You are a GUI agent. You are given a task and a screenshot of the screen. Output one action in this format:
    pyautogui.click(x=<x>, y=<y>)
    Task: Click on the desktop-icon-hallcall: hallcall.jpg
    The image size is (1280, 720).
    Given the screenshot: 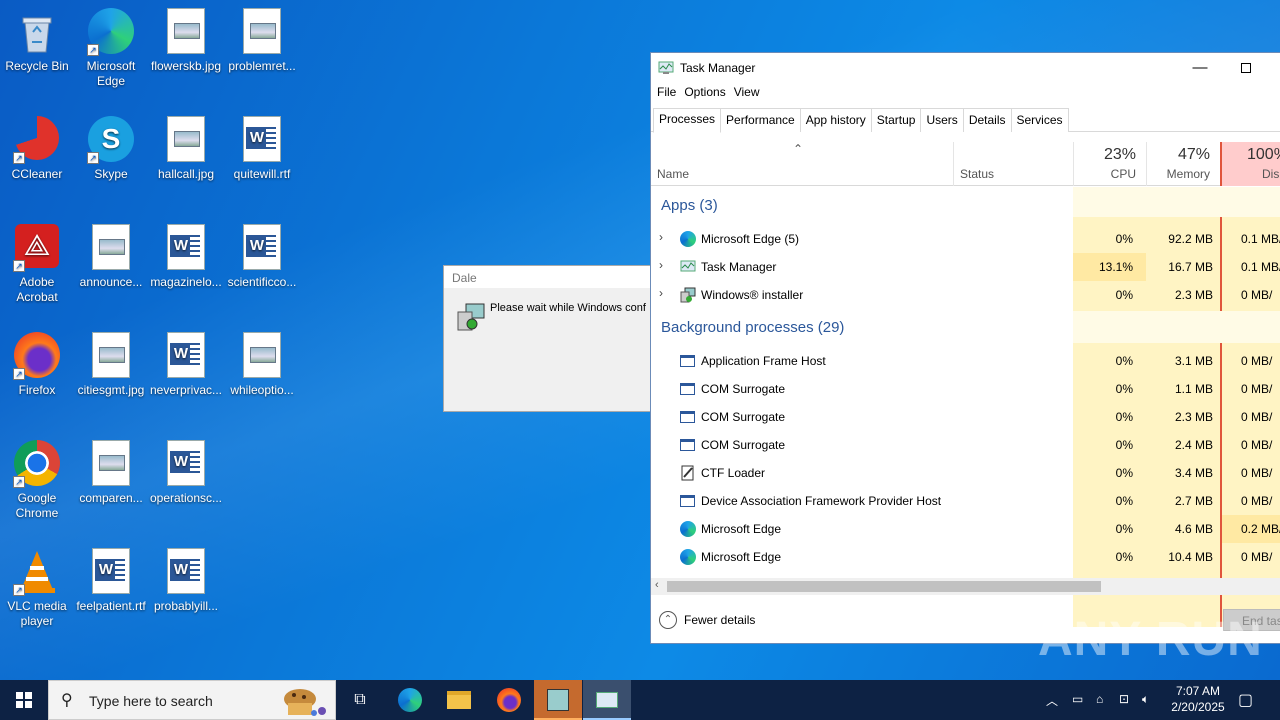 What is the action you would take?
    pyautogui.click(x=186, y=149)
    